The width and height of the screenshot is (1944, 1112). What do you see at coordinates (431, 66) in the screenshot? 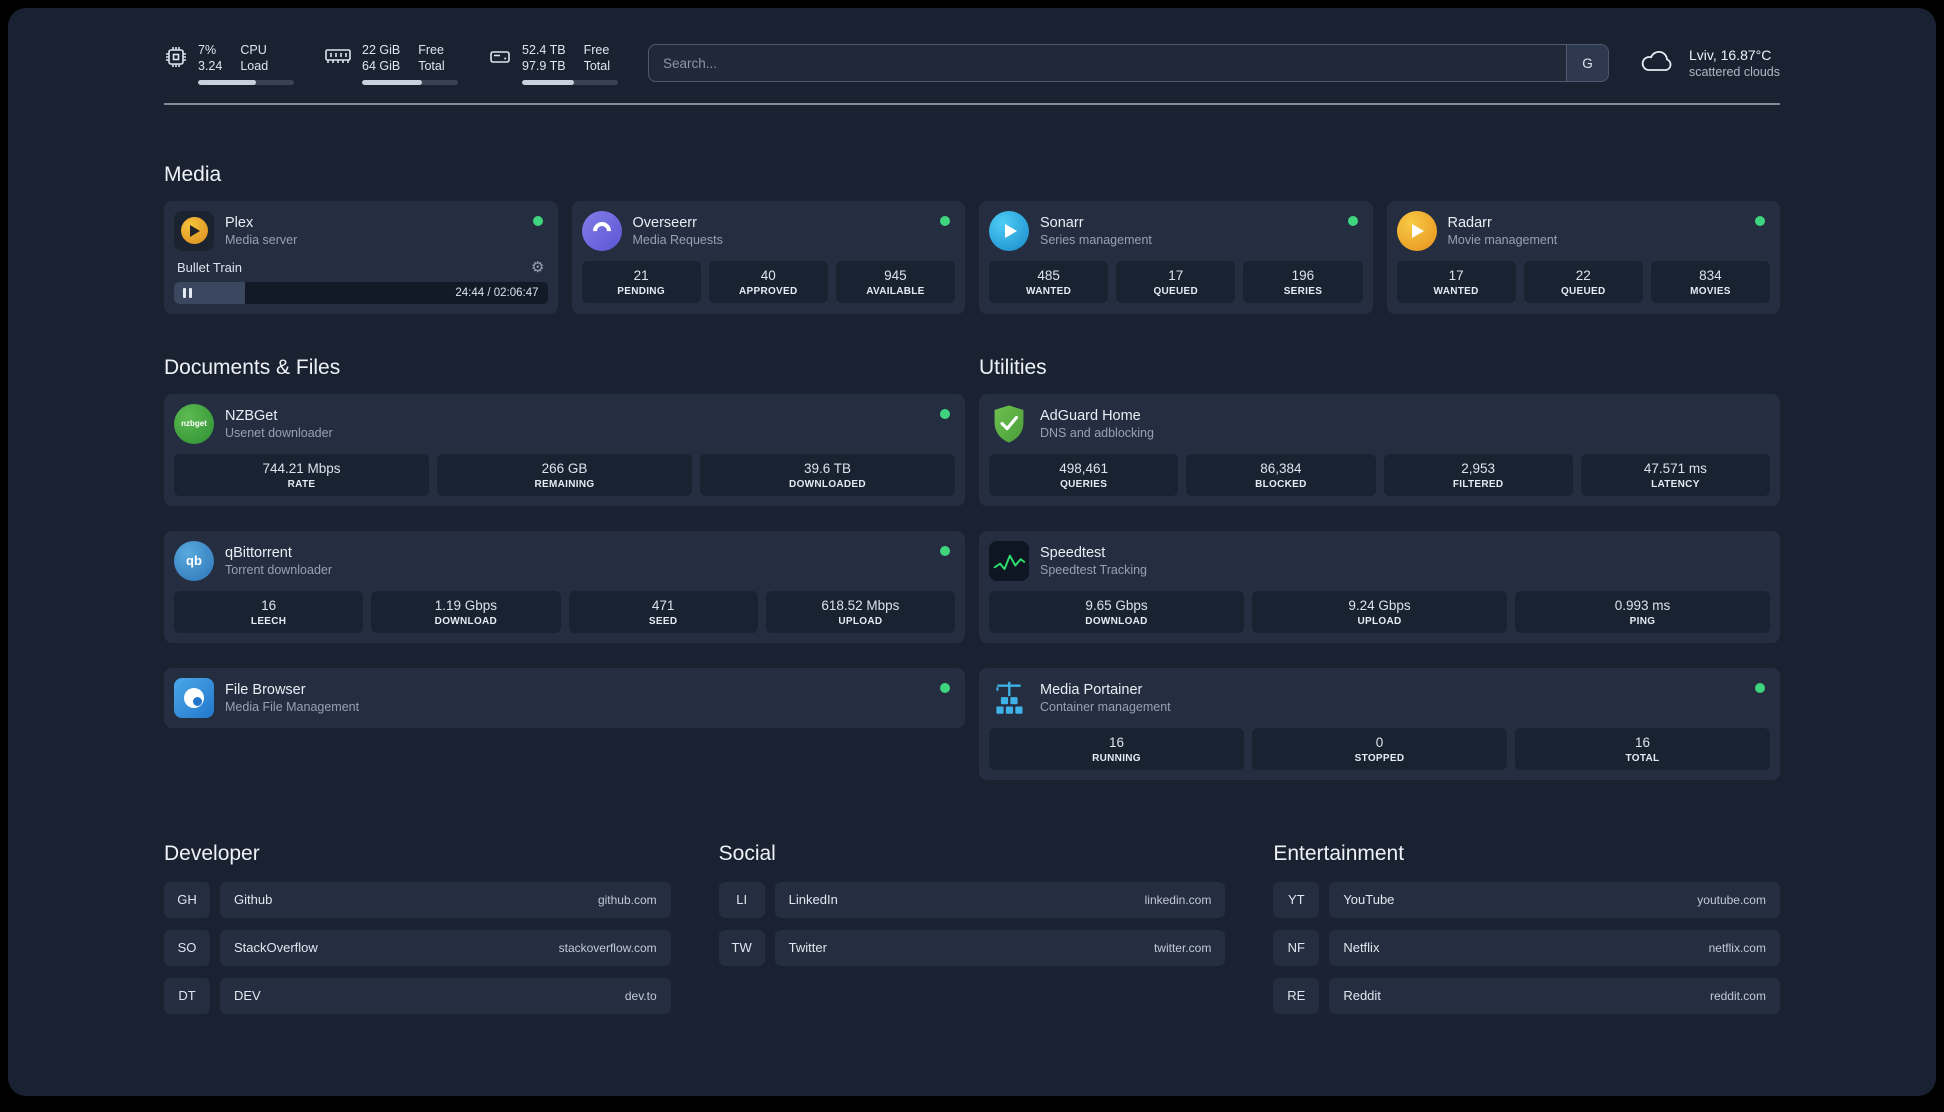
I see `memory-total-label: Total` at bounding box center [431, 66].